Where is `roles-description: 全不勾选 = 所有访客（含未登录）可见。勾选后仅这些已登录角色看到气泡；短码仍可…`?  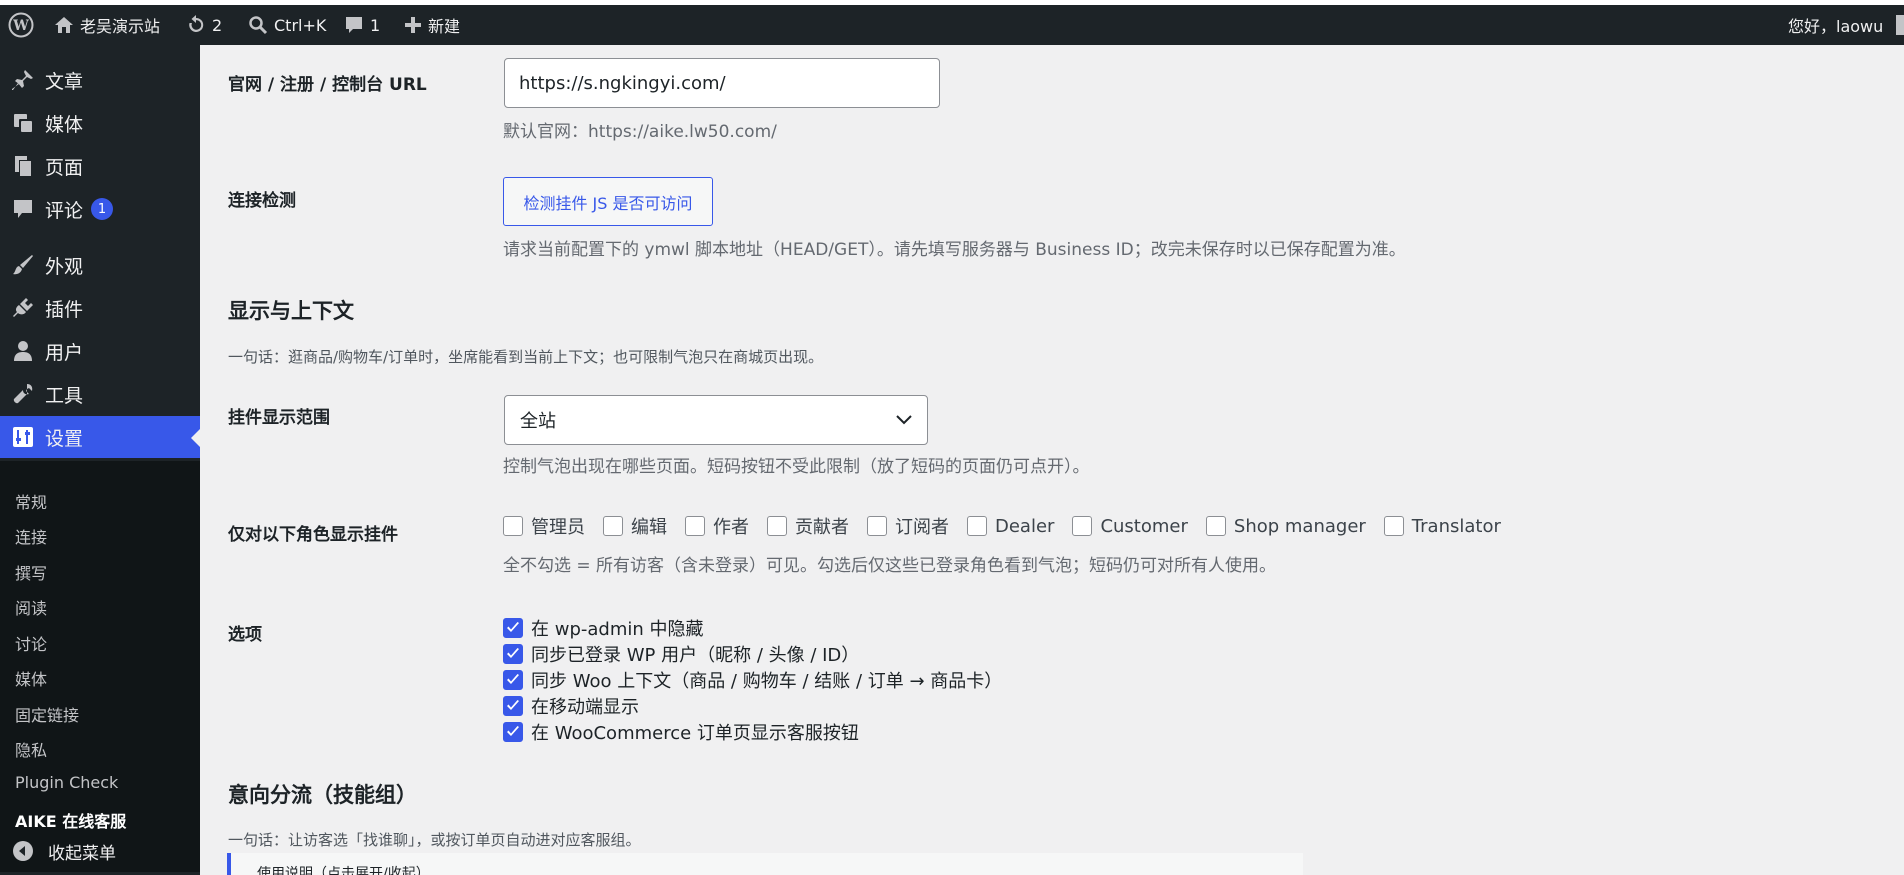 roles-description: 全不勾选 = 所有访客（含未登录）可见。勾选后仅这些已登录角色看到气泡；短码仍可… is located at coordinates (890, 566).